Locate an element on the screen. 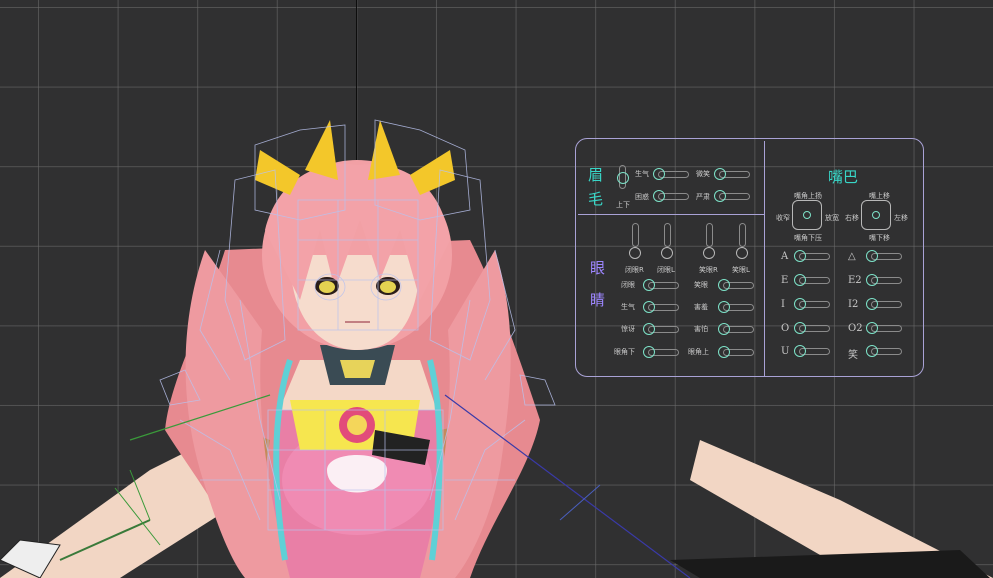  brow-label-3: 严肃 is located at coordinates (703, 197).